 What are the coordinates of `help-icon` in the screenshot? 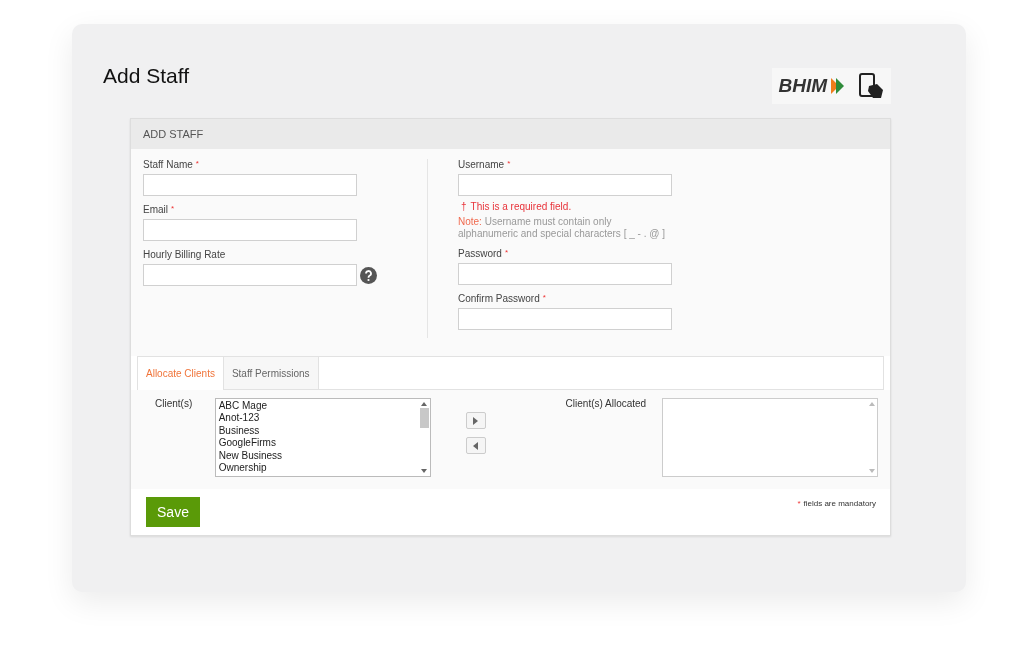 It's located at (368, 275).